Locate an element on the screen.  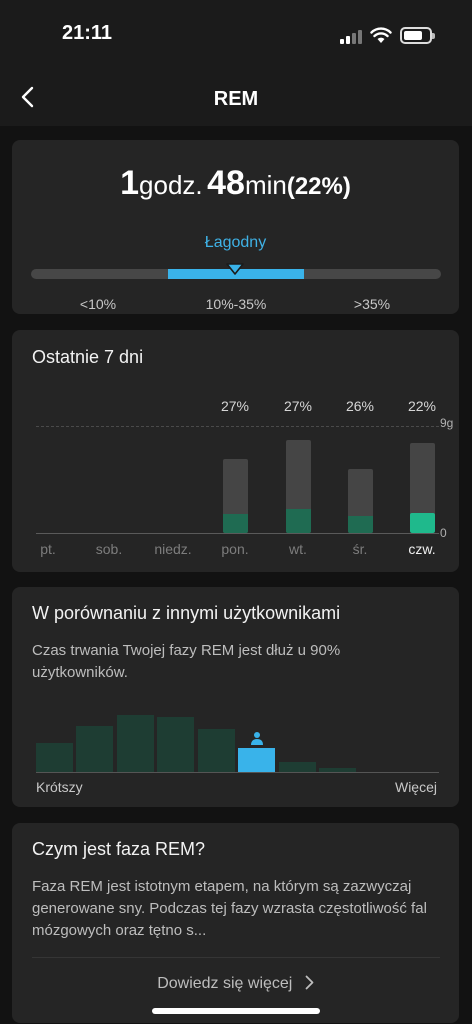
learn-more-link: Dowiedz się więcej is located at coordinates (235, 984).